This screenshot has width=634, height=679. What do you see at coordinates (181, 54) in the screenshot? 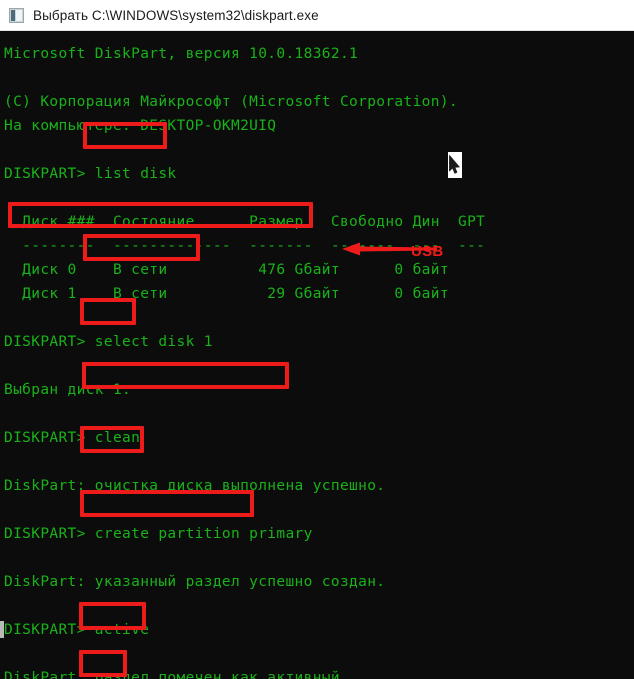
I see `console-line: Microsoft DiskPart, версия 10.0.18362.1` at bounding box center [181, 54].